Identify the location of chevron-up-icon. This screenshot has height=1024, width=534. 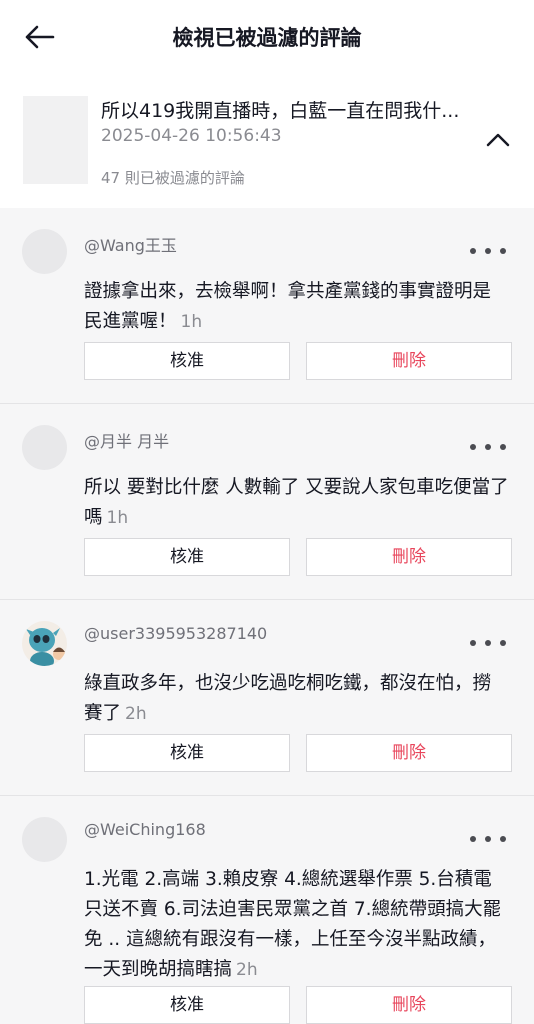
(498, 140).